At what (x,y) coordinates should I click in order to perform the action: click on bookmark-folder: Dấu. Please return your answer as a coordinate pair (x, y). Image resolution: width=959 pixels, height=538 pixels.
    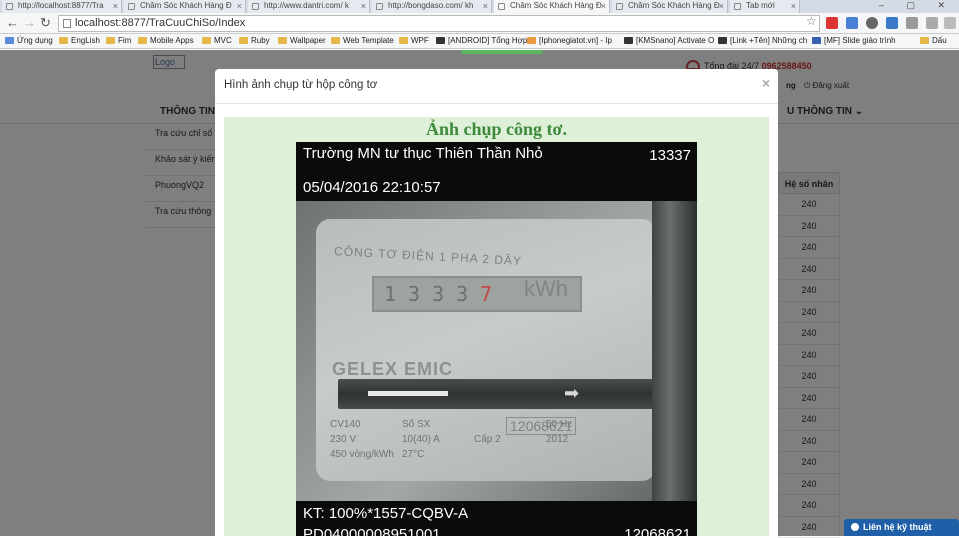
    Looking at the image, I should click on (933, 41).